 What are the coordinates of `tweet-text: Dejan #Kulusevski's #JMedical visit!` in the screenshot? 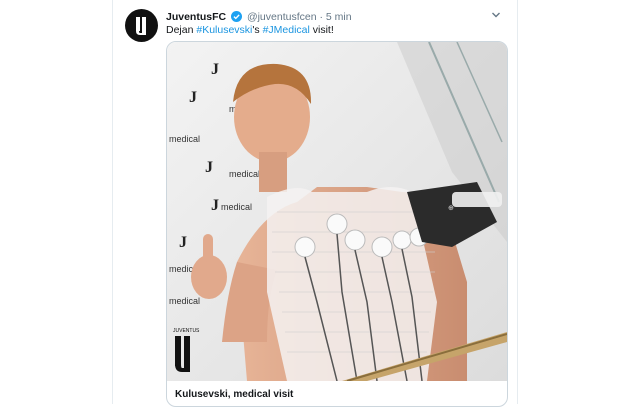 It's located at (336, 30).